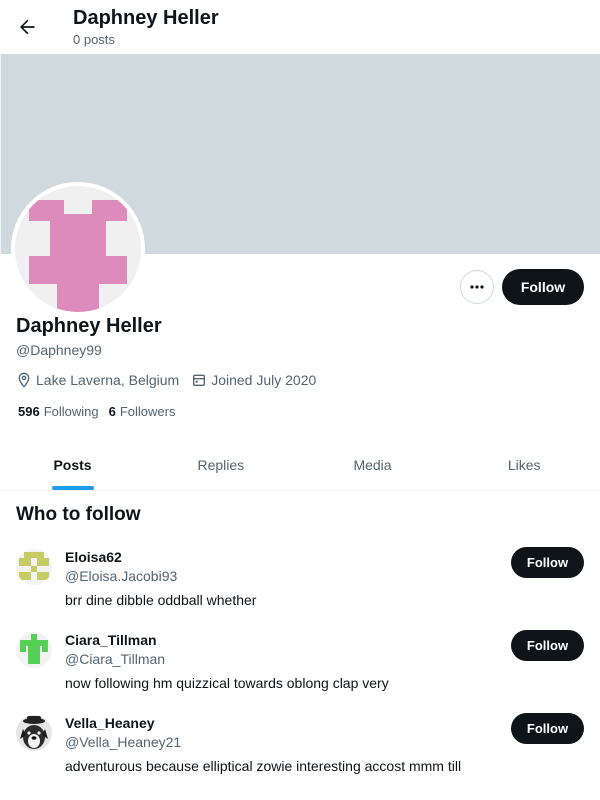  Describe the element at coordinates (29, 411) in the screenshot. I see `following-count: 596` at that location.